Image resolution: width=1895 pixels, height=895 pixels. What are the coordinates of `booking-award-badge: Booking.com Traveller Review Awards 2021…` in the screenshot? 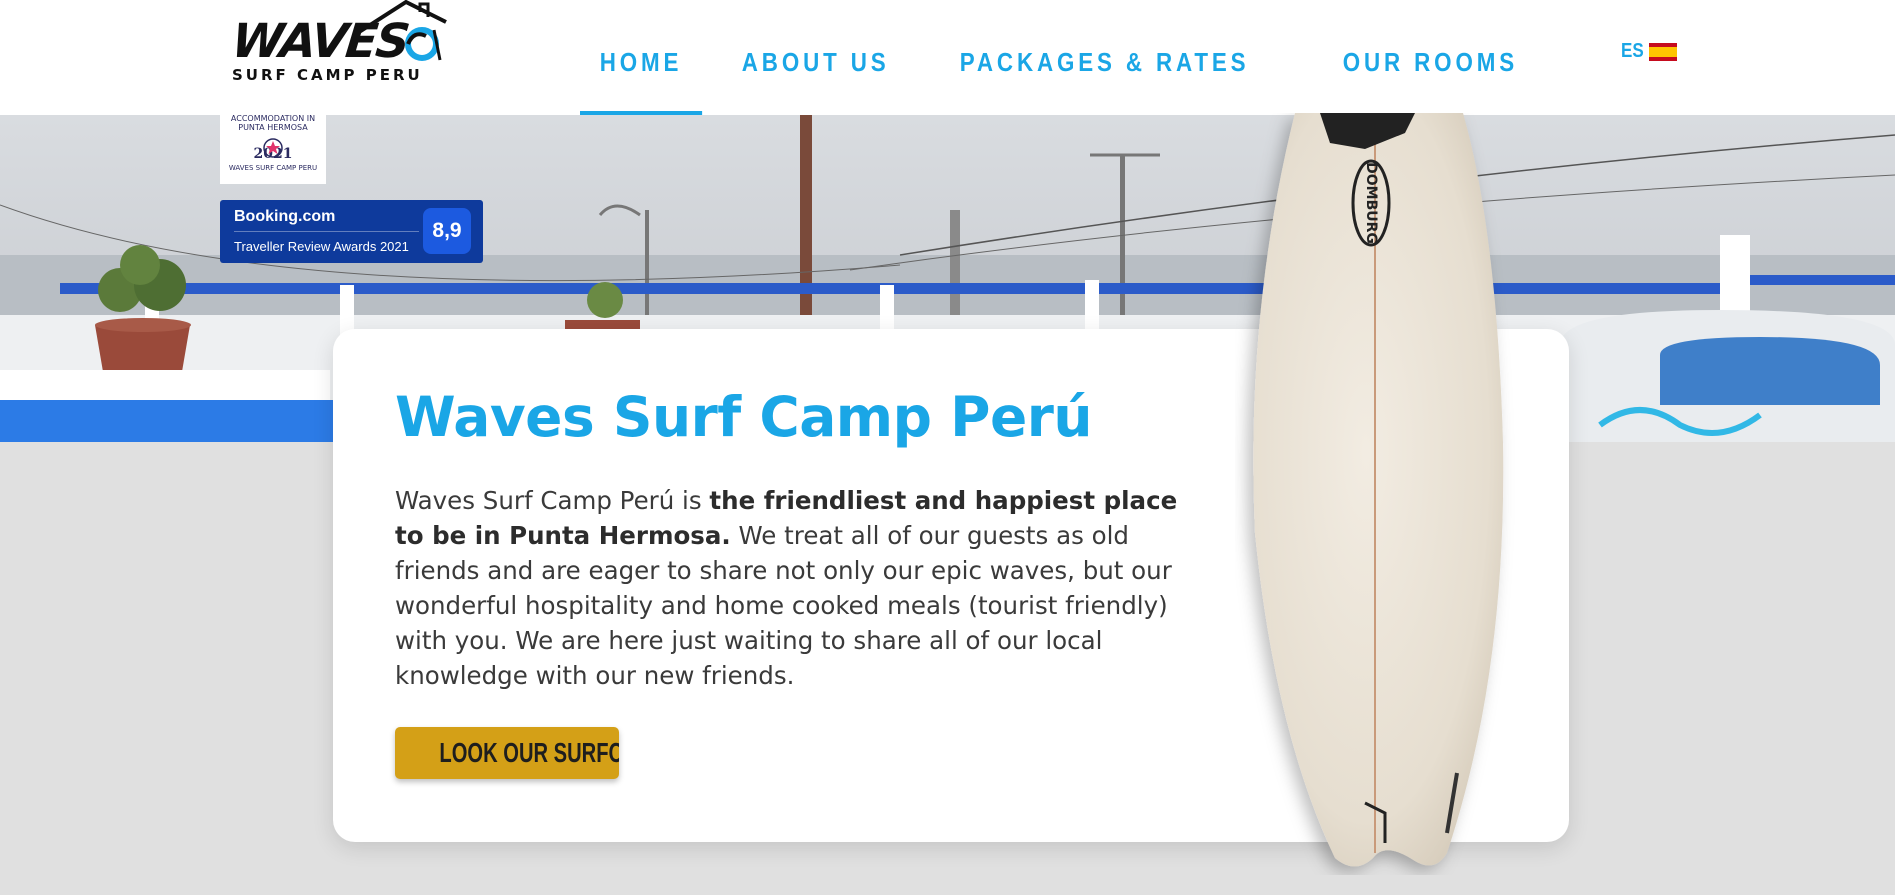 It's located at (351, 231).